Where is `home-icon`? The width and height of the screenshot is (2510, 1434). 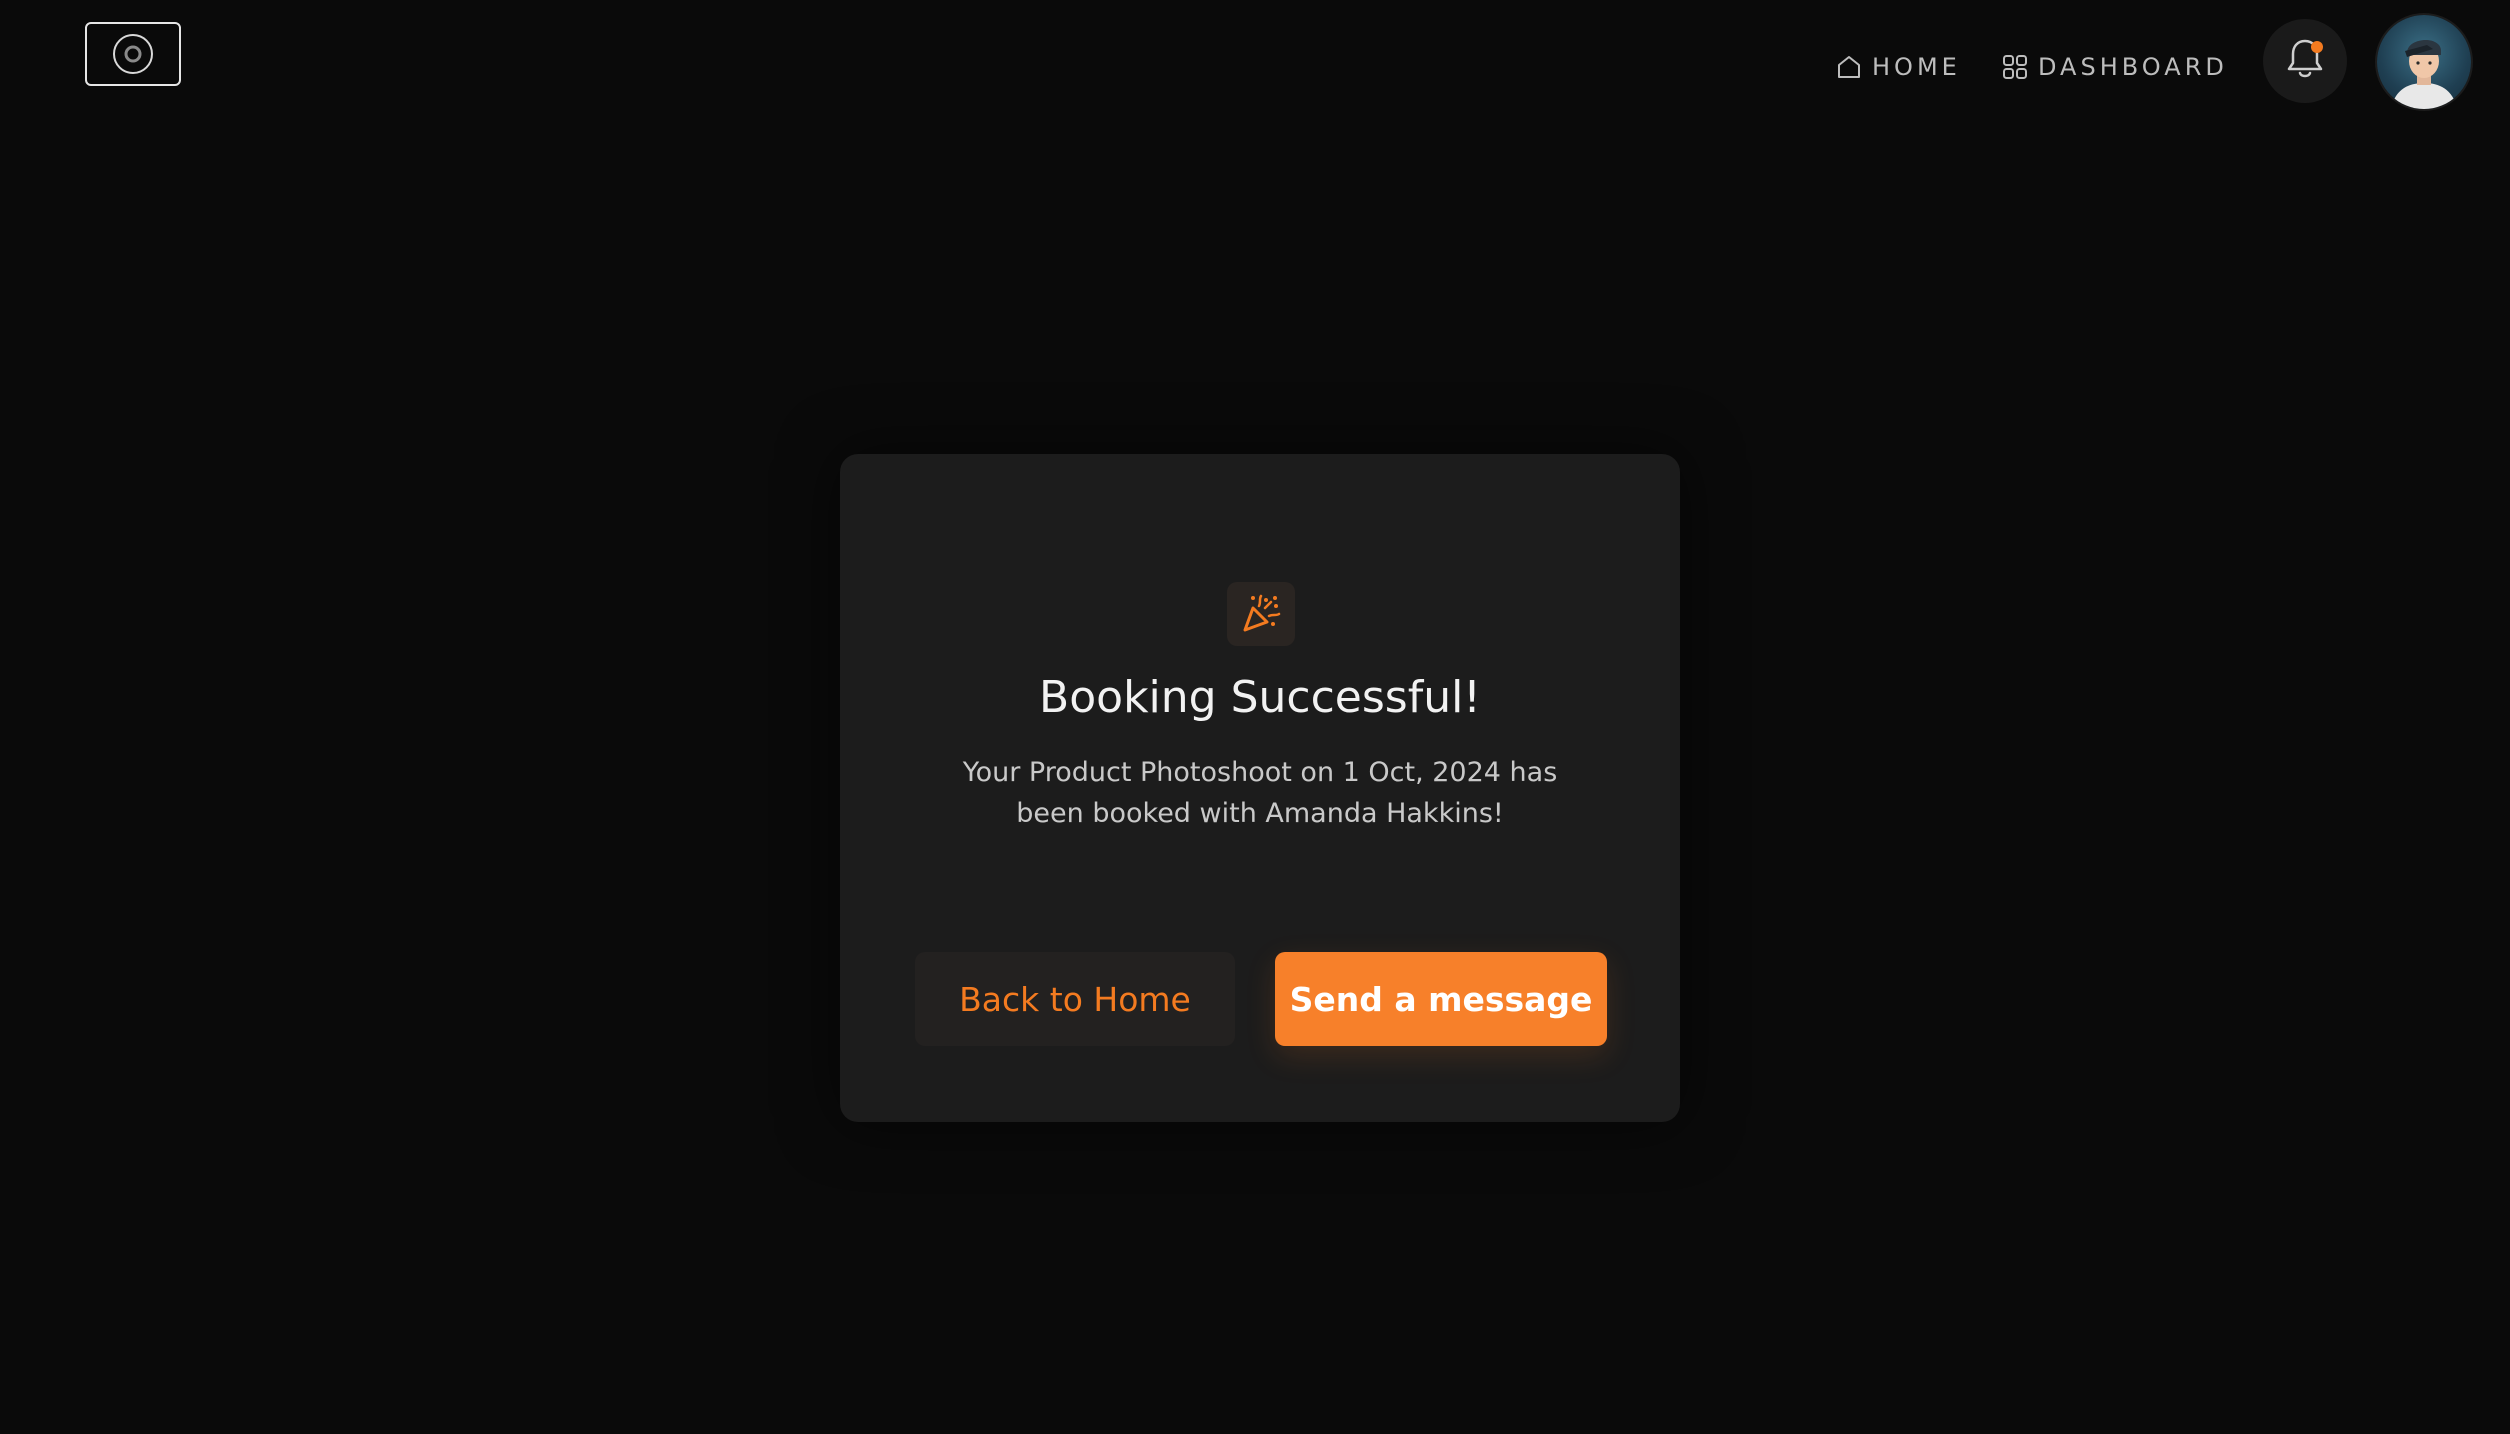
home-icon is located at coordinates (1849, 67).